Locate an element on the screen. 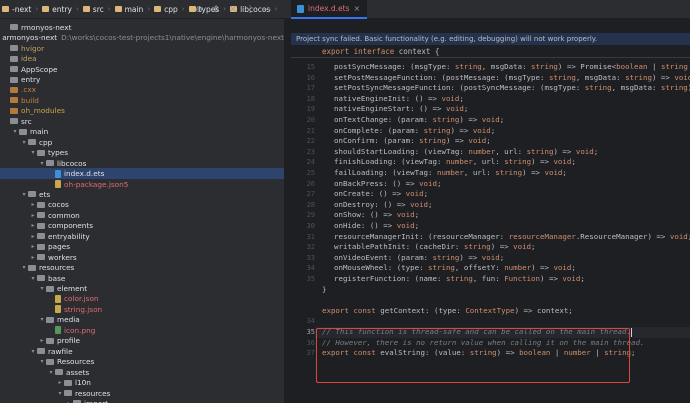 The width and height of the screenshot is (690, 403). code-line: onDestroy: () => void; is located at coordinates (377, 205).